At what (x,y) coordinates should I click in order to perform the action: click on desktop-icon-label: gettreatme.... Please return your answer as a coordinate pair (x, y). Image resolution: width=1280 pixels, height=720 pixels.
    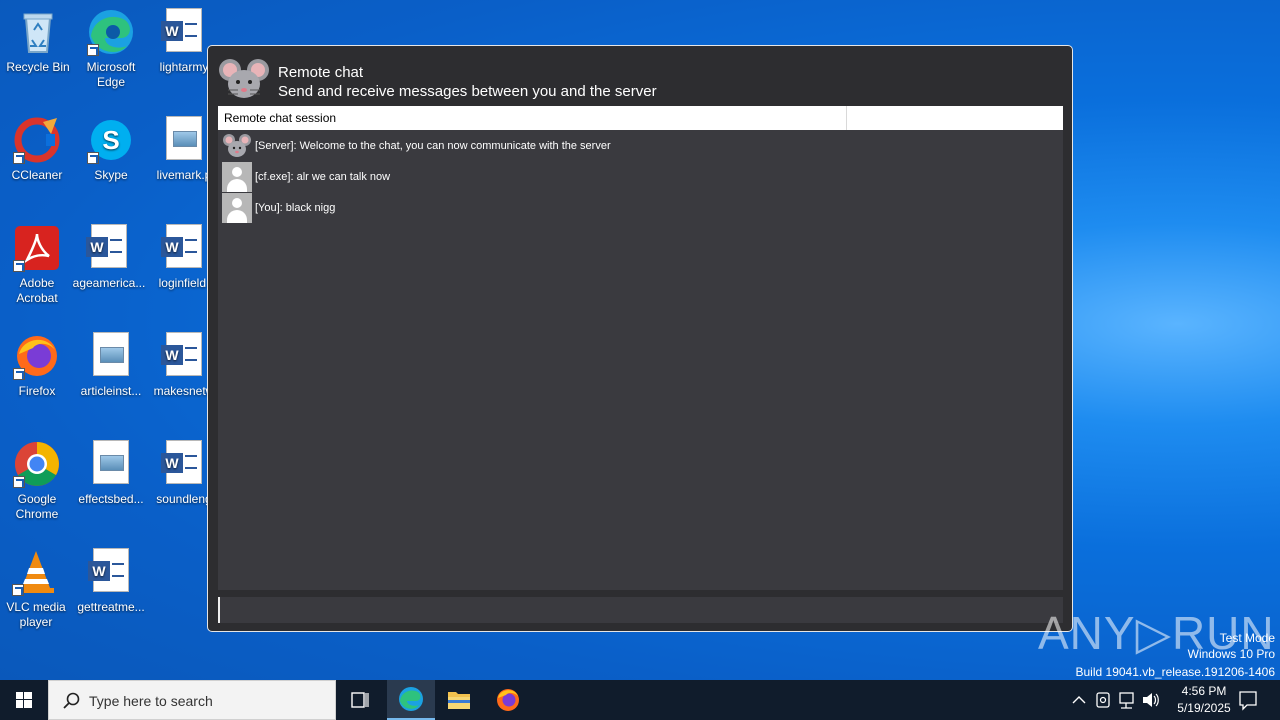
    Looking at the image, I should click on (111, 607).